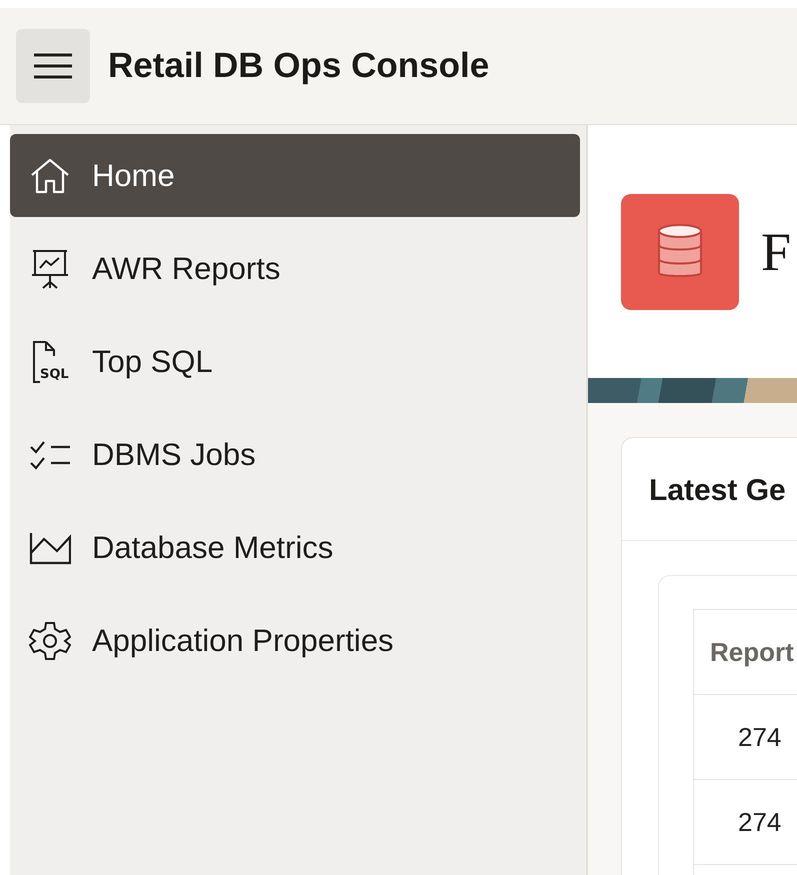  Describe the element at coordinates (295, 361) in the screenshot. I see `sidebar-item: SQL Top SQL` at that location.